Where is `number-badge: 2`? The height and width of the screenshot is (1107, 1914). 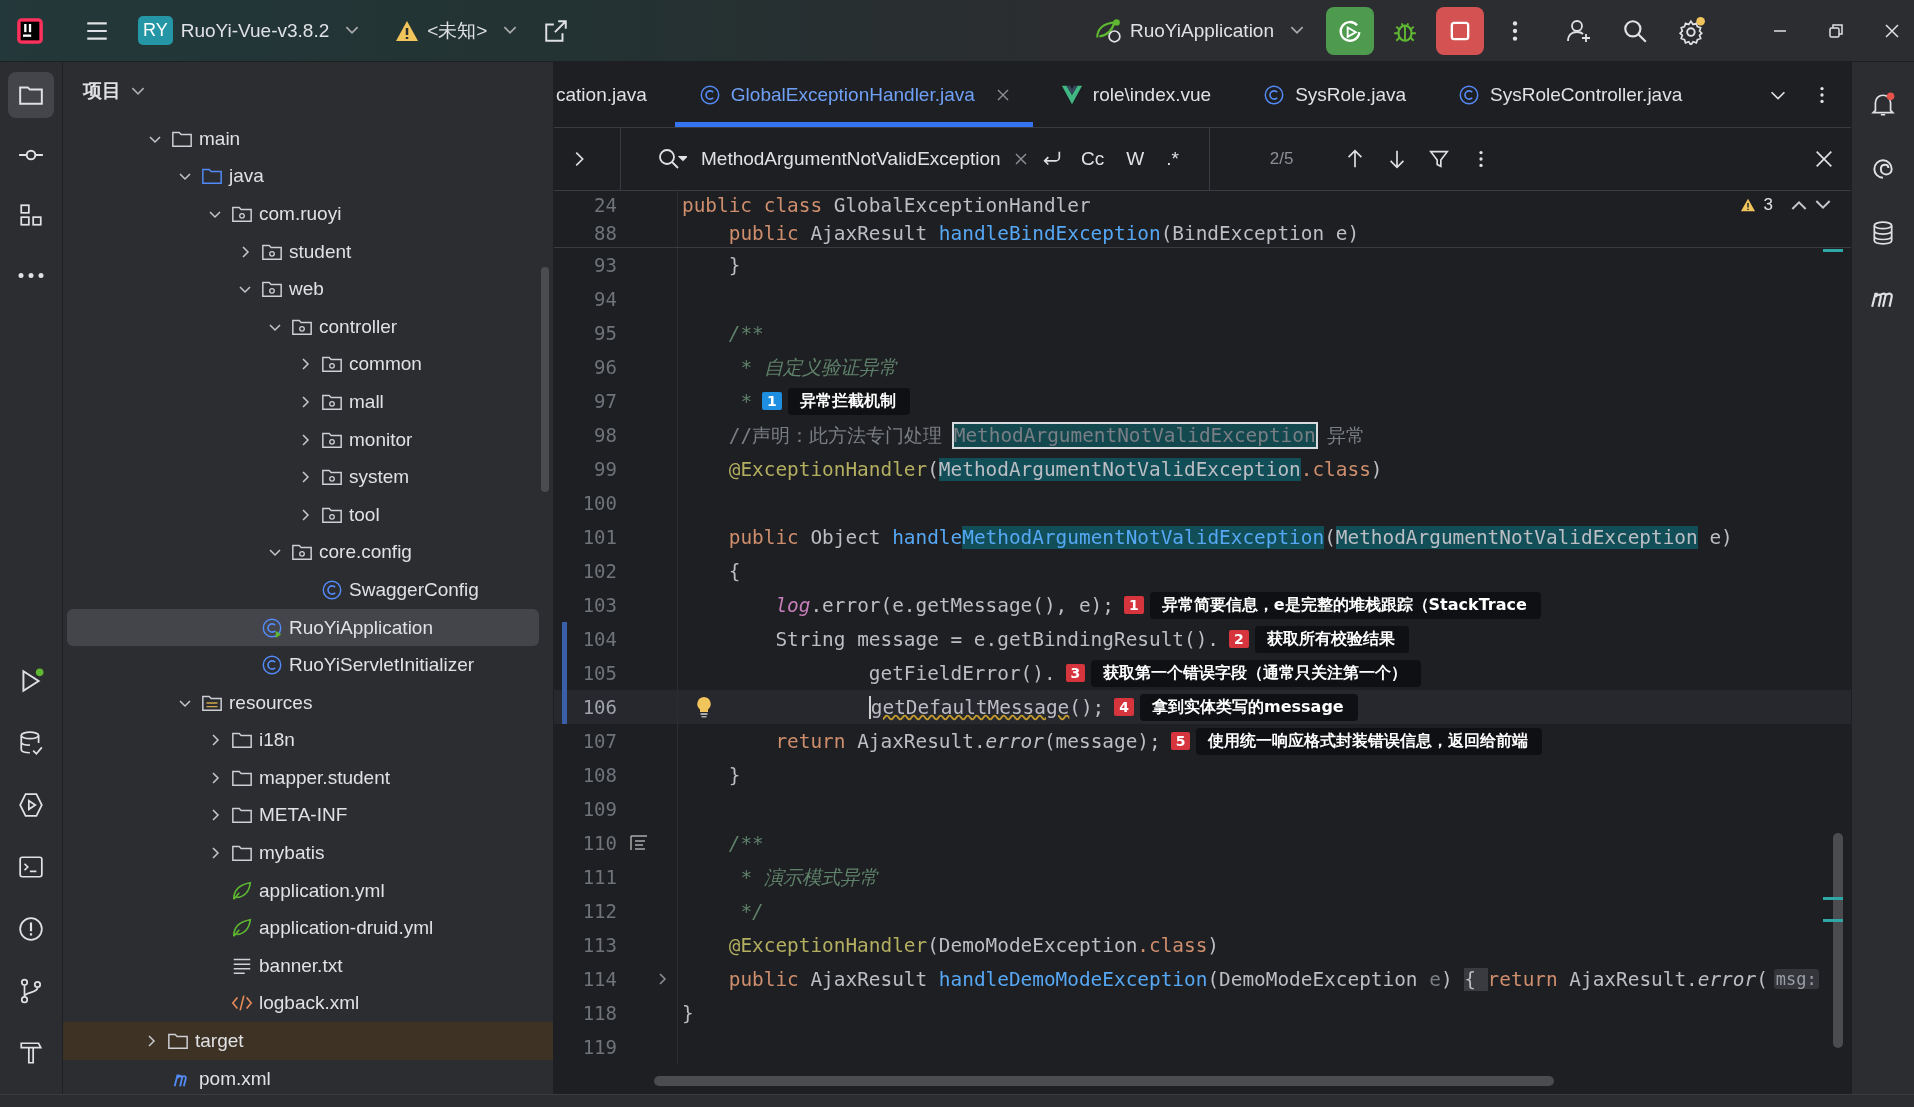 number-badge: 2 is located at coordinates (1239, 639).